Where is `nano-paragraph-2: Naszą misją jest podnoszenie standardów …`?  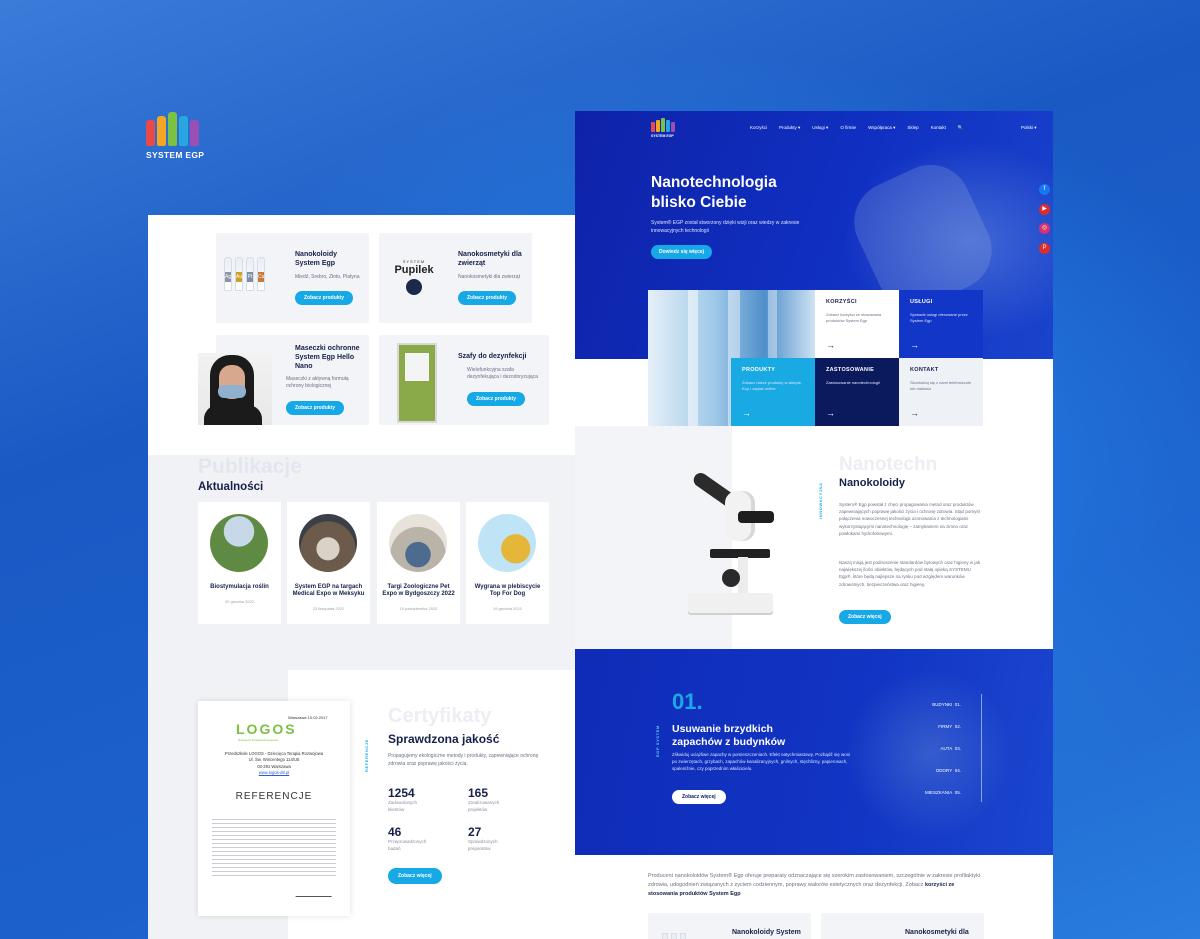 nano-paragraph-2: Naszą misją jest podnoszenie standardów … is located at coordinates (910, 573).